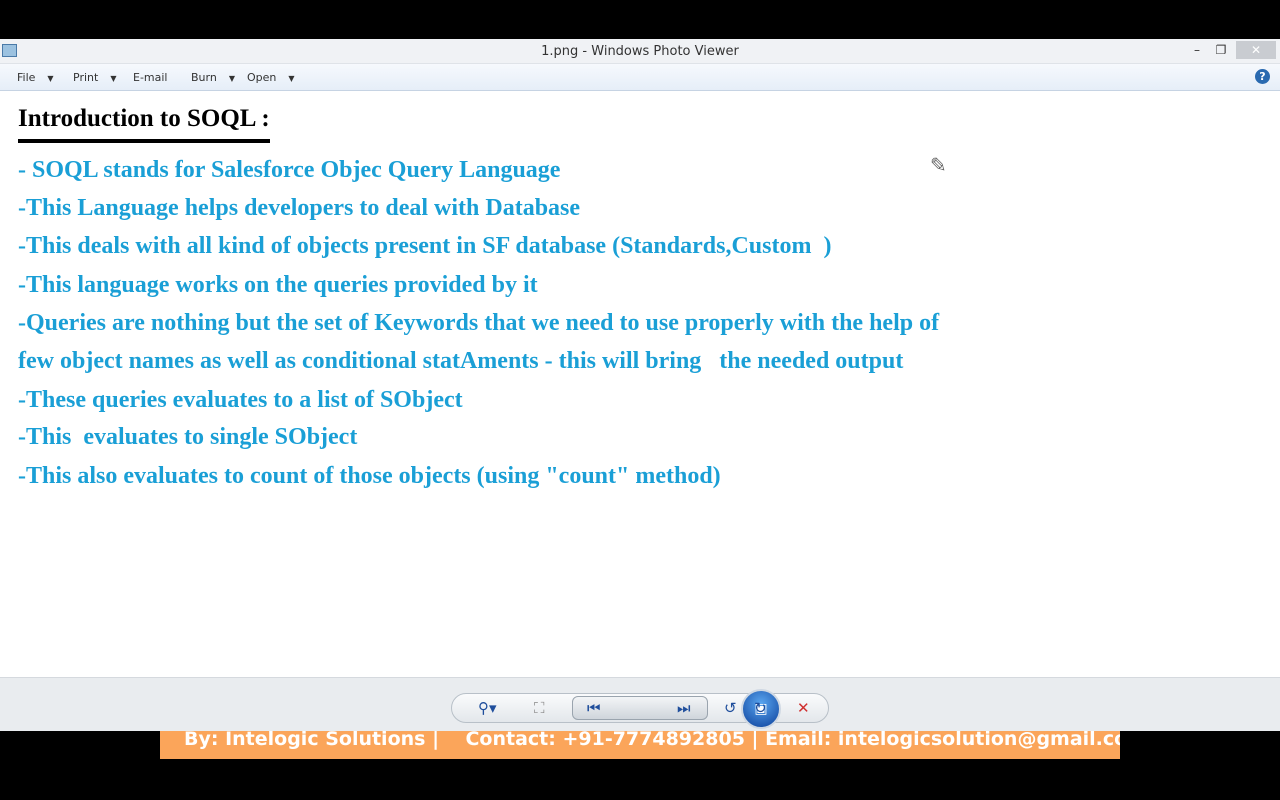 This screenshot has height=800, width=1280. I want to click on minimize-button: –, so click(1197, 50).